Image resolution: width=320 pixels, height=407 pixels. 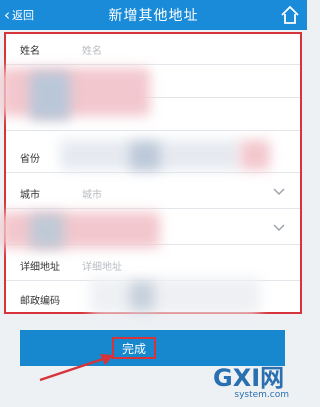 I want to click on home-icon, so click(x=290, y=15).